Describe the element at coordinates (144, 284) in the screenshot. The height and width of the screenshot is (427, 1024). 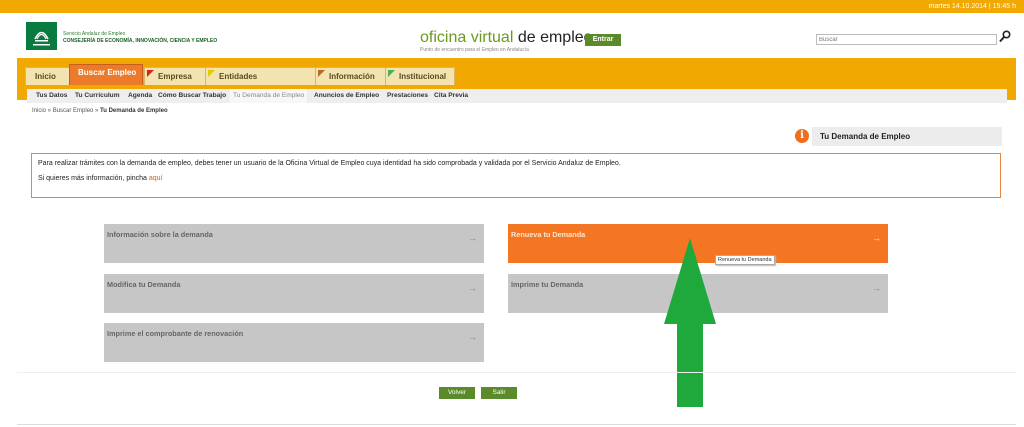
I see `card-label: Modifica tu Demanda` at that location.